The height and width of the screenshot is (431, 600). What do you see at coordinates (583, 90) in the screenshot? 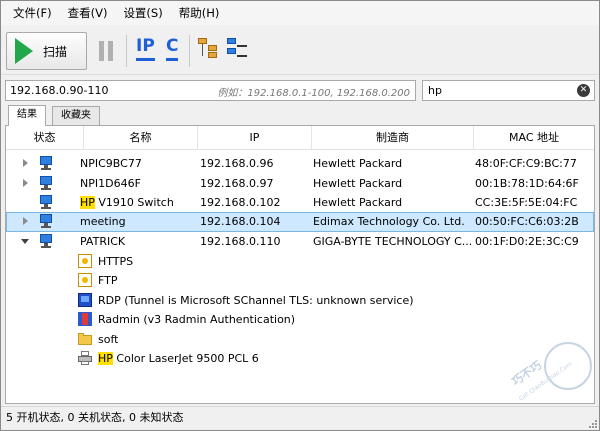
I see `clear-icon: ✕` at bounding box center [583, 90].